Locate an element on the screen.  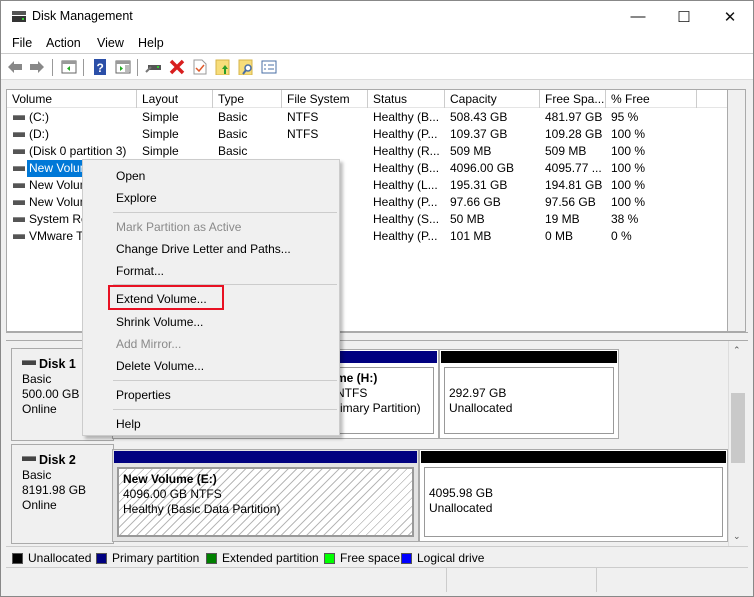
menu-item-explore: Explore is located at coordinates (136, 198).